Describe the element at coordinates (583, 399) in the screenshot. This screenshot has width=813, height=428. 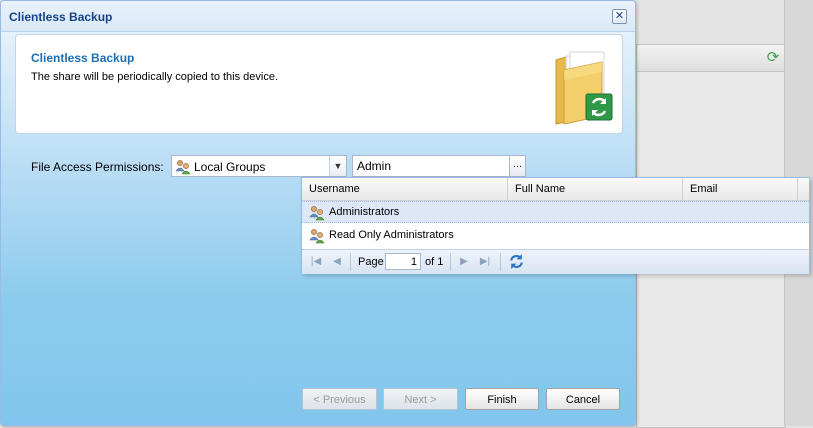
I see `cancel-button: Cancel` at that location.